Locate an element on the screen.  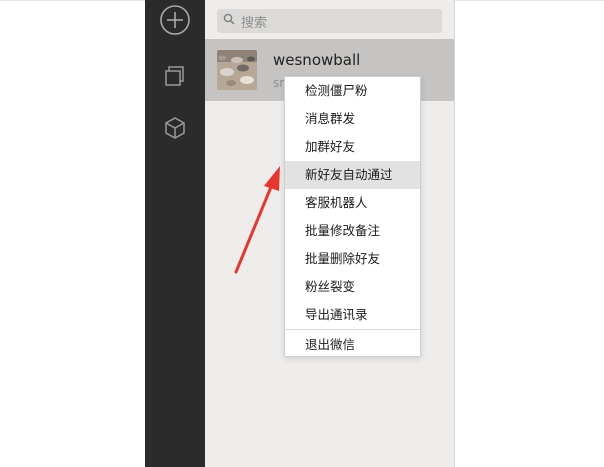
add-button is located at coordinates (175, 20).